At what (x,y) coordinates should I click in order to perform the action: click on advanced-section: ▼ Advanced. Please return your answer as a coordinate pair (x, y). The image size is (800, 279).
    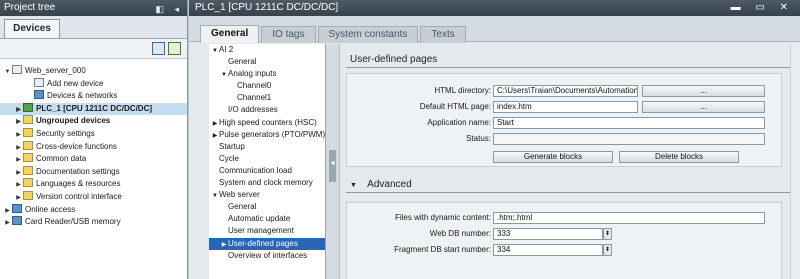
    Looking at the image, I should click on (570, 185).